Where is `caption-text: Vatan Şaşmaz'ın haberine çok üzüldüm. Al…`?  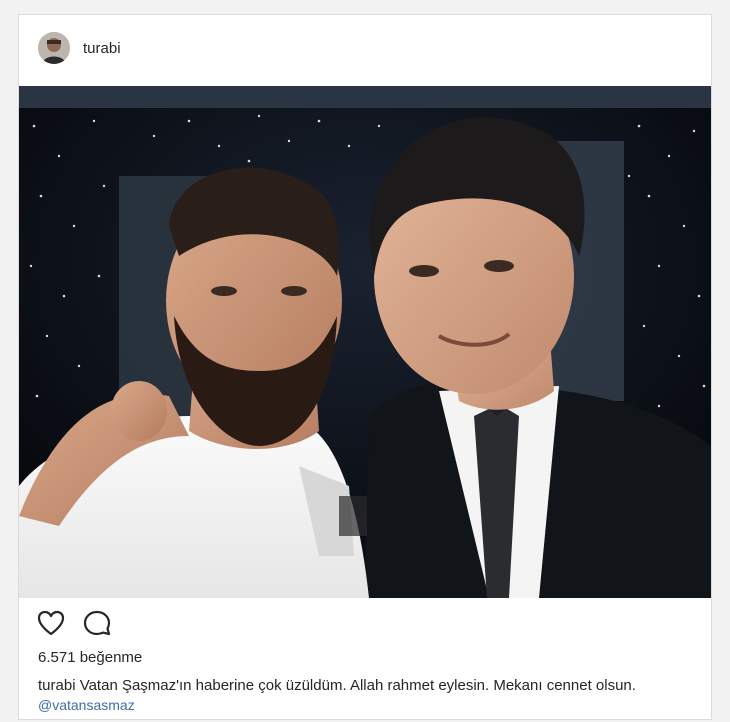
caption-text: Vatan Şaşmaz'ın haberine çok üzüldüm. Al… is located at coordinates (357, 685).